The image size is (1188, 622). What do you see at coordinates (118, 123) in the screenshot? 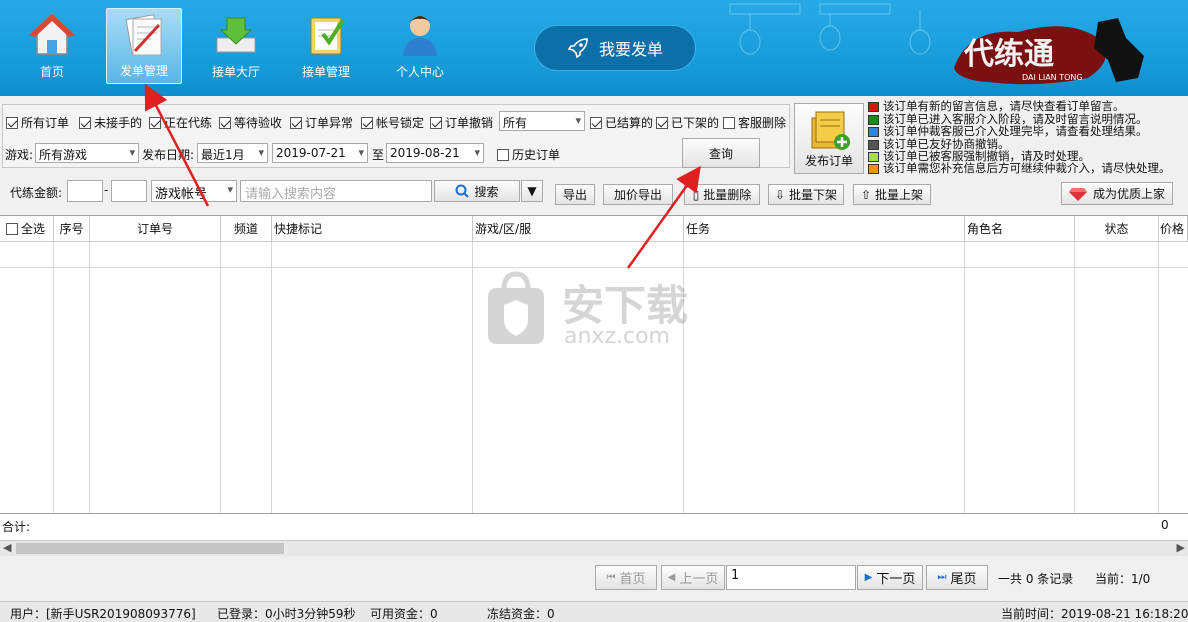
I see `filter-label: 未接手的` at bounding box center [118, 123].